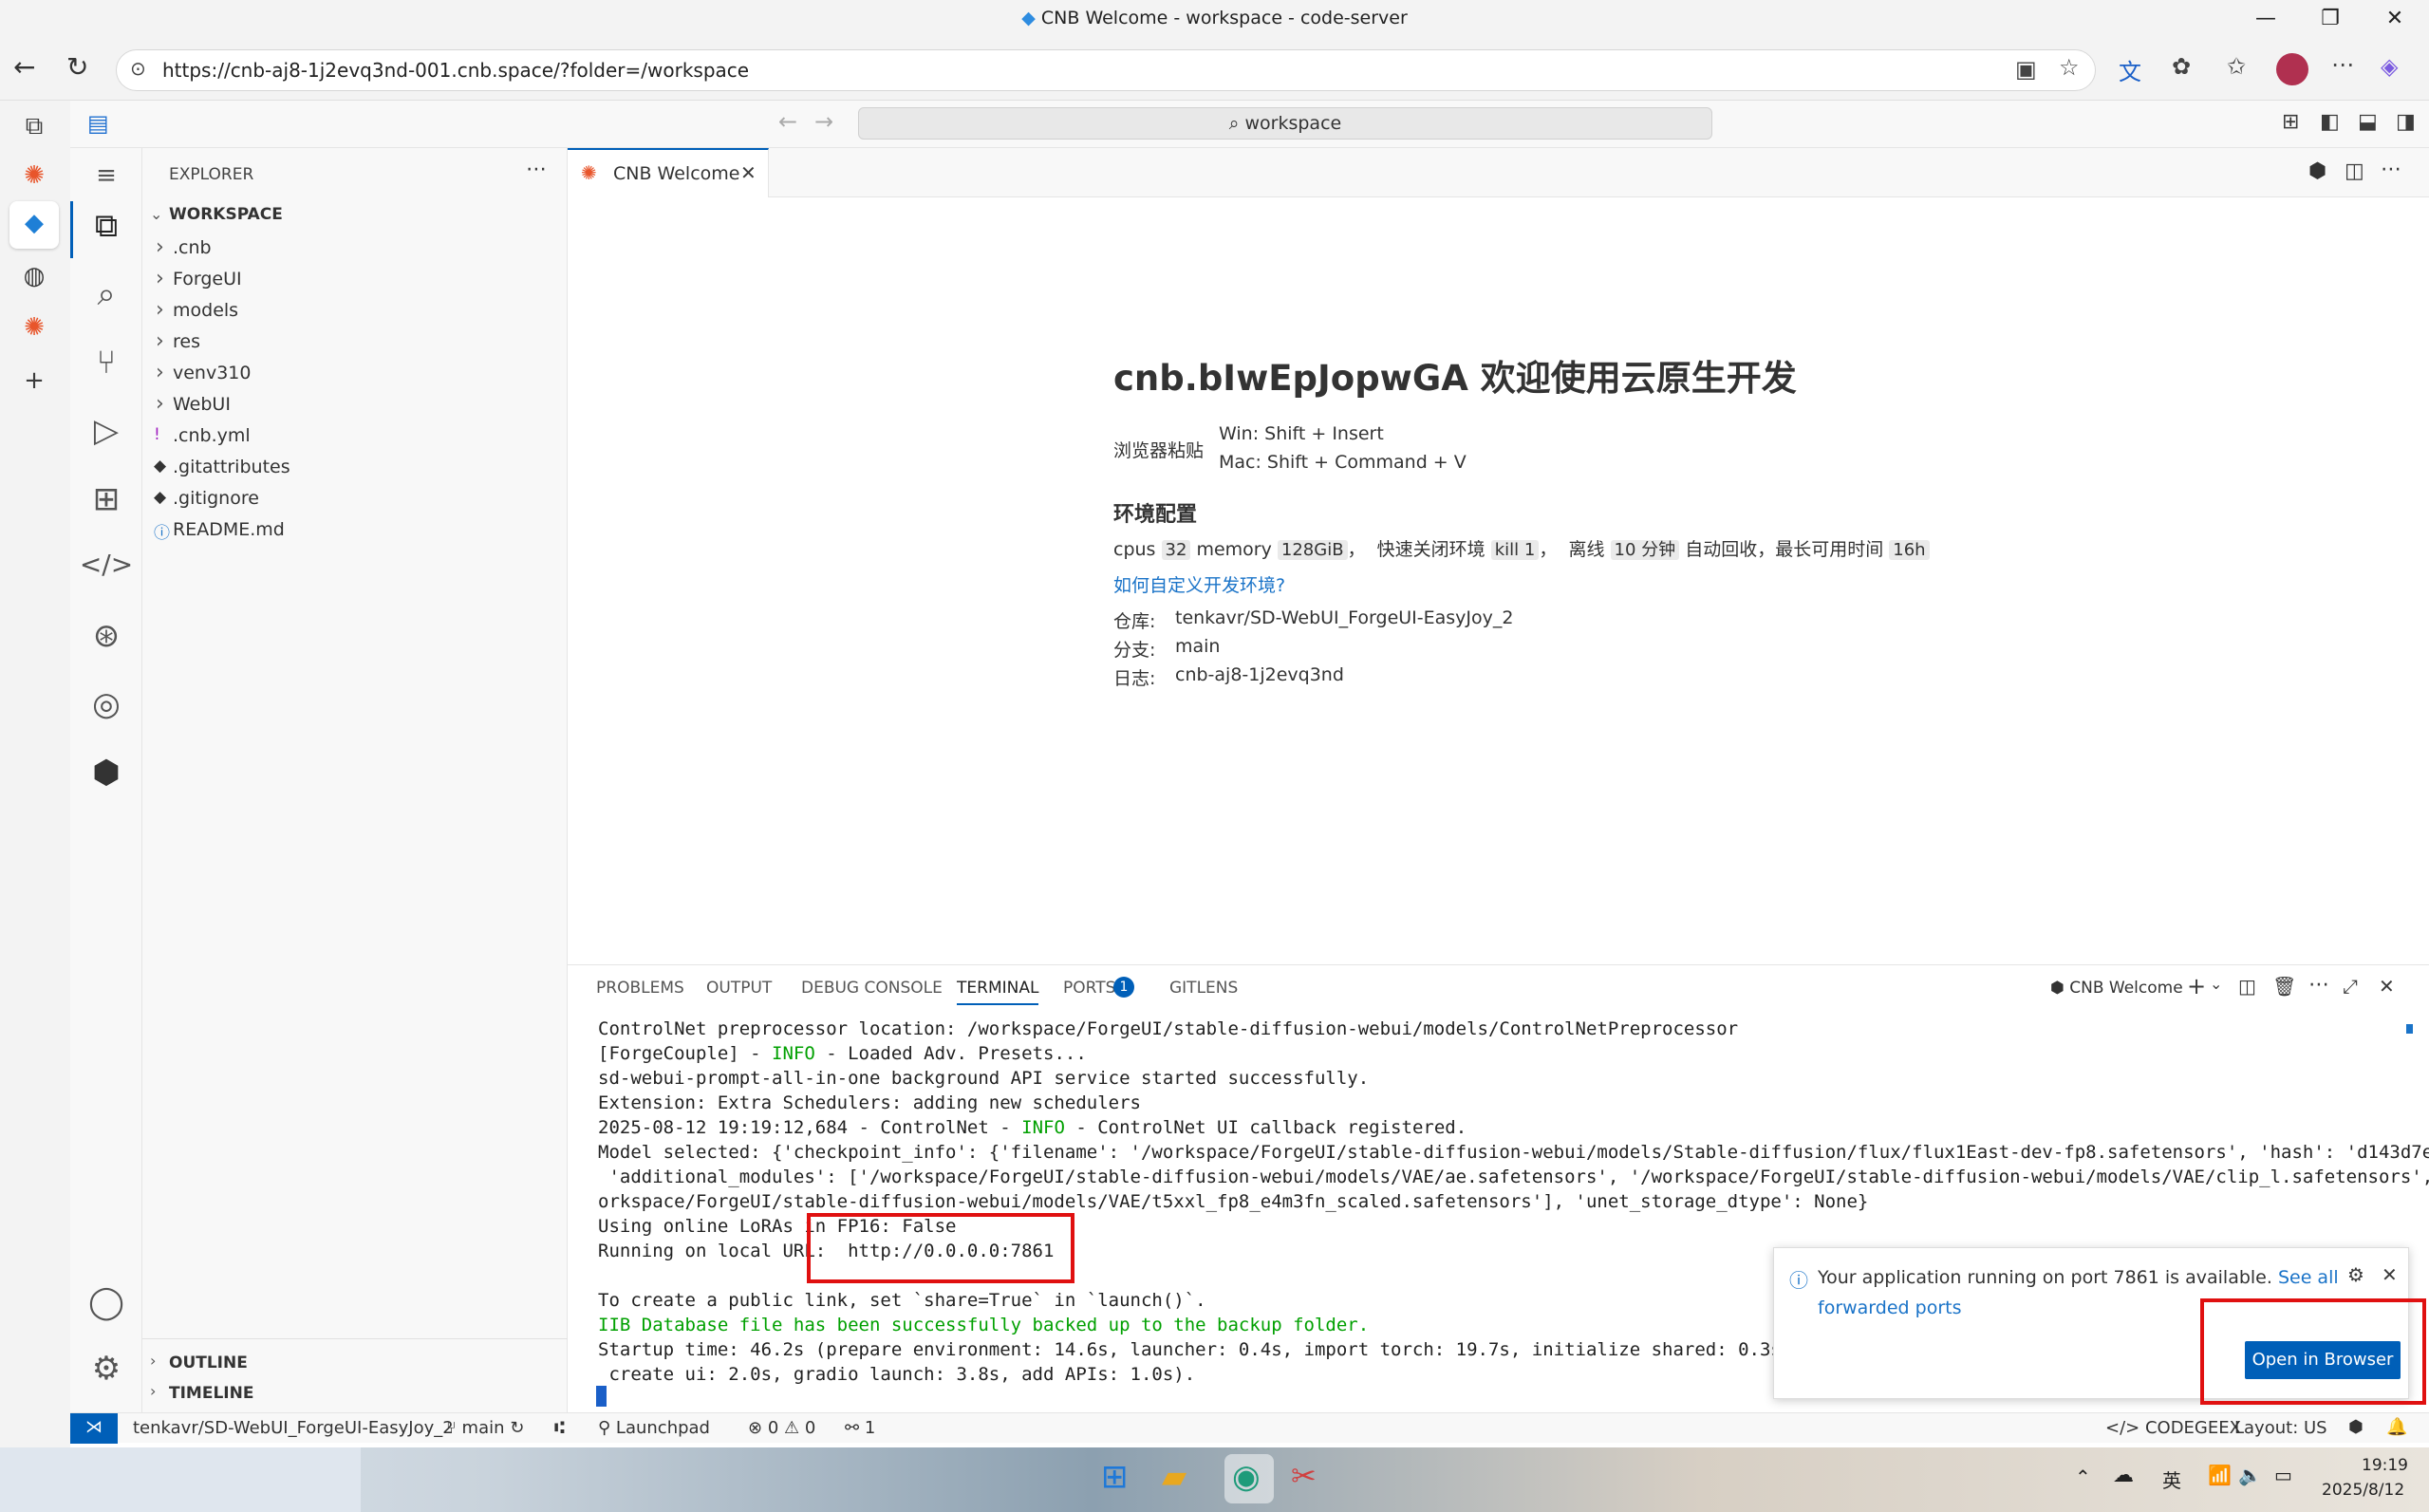 Image resolution: width=2429 pixels, height=1512 pixels. I want to click on windows-start-icon: ⊞, so click(1115, 1477).